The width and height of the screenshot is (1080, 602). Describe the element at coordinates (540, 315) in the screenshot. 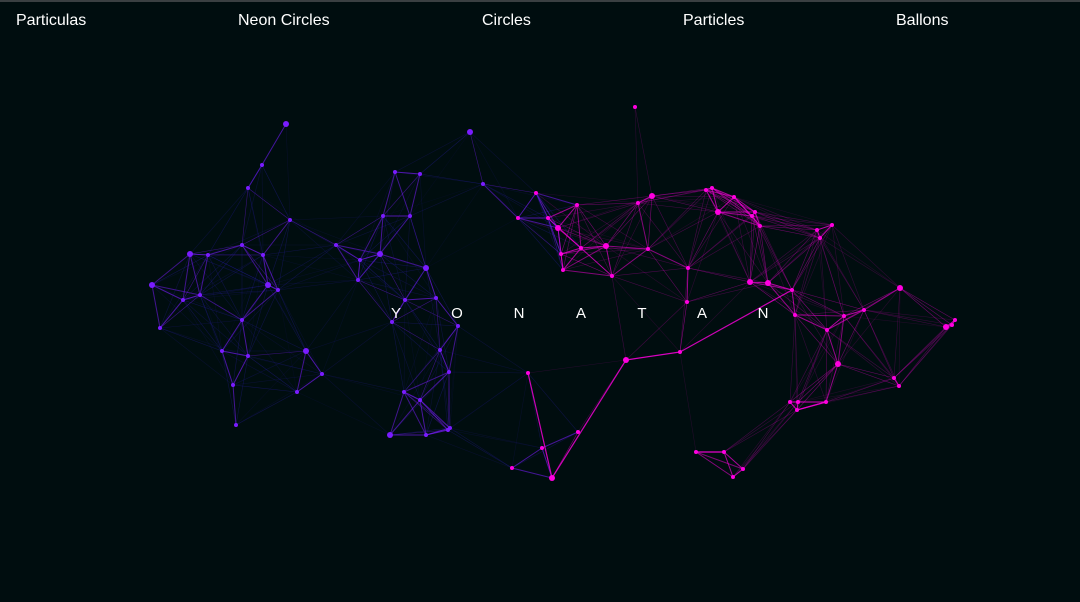

I see `title-yonatan: Y O N A T A N` at that location.